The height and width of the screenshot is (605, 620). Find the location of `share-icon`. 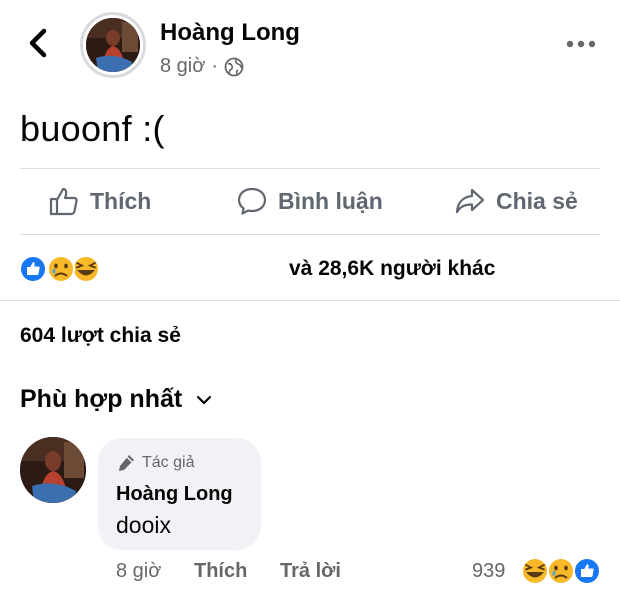

share-icon is located at coordinates (470, 201).